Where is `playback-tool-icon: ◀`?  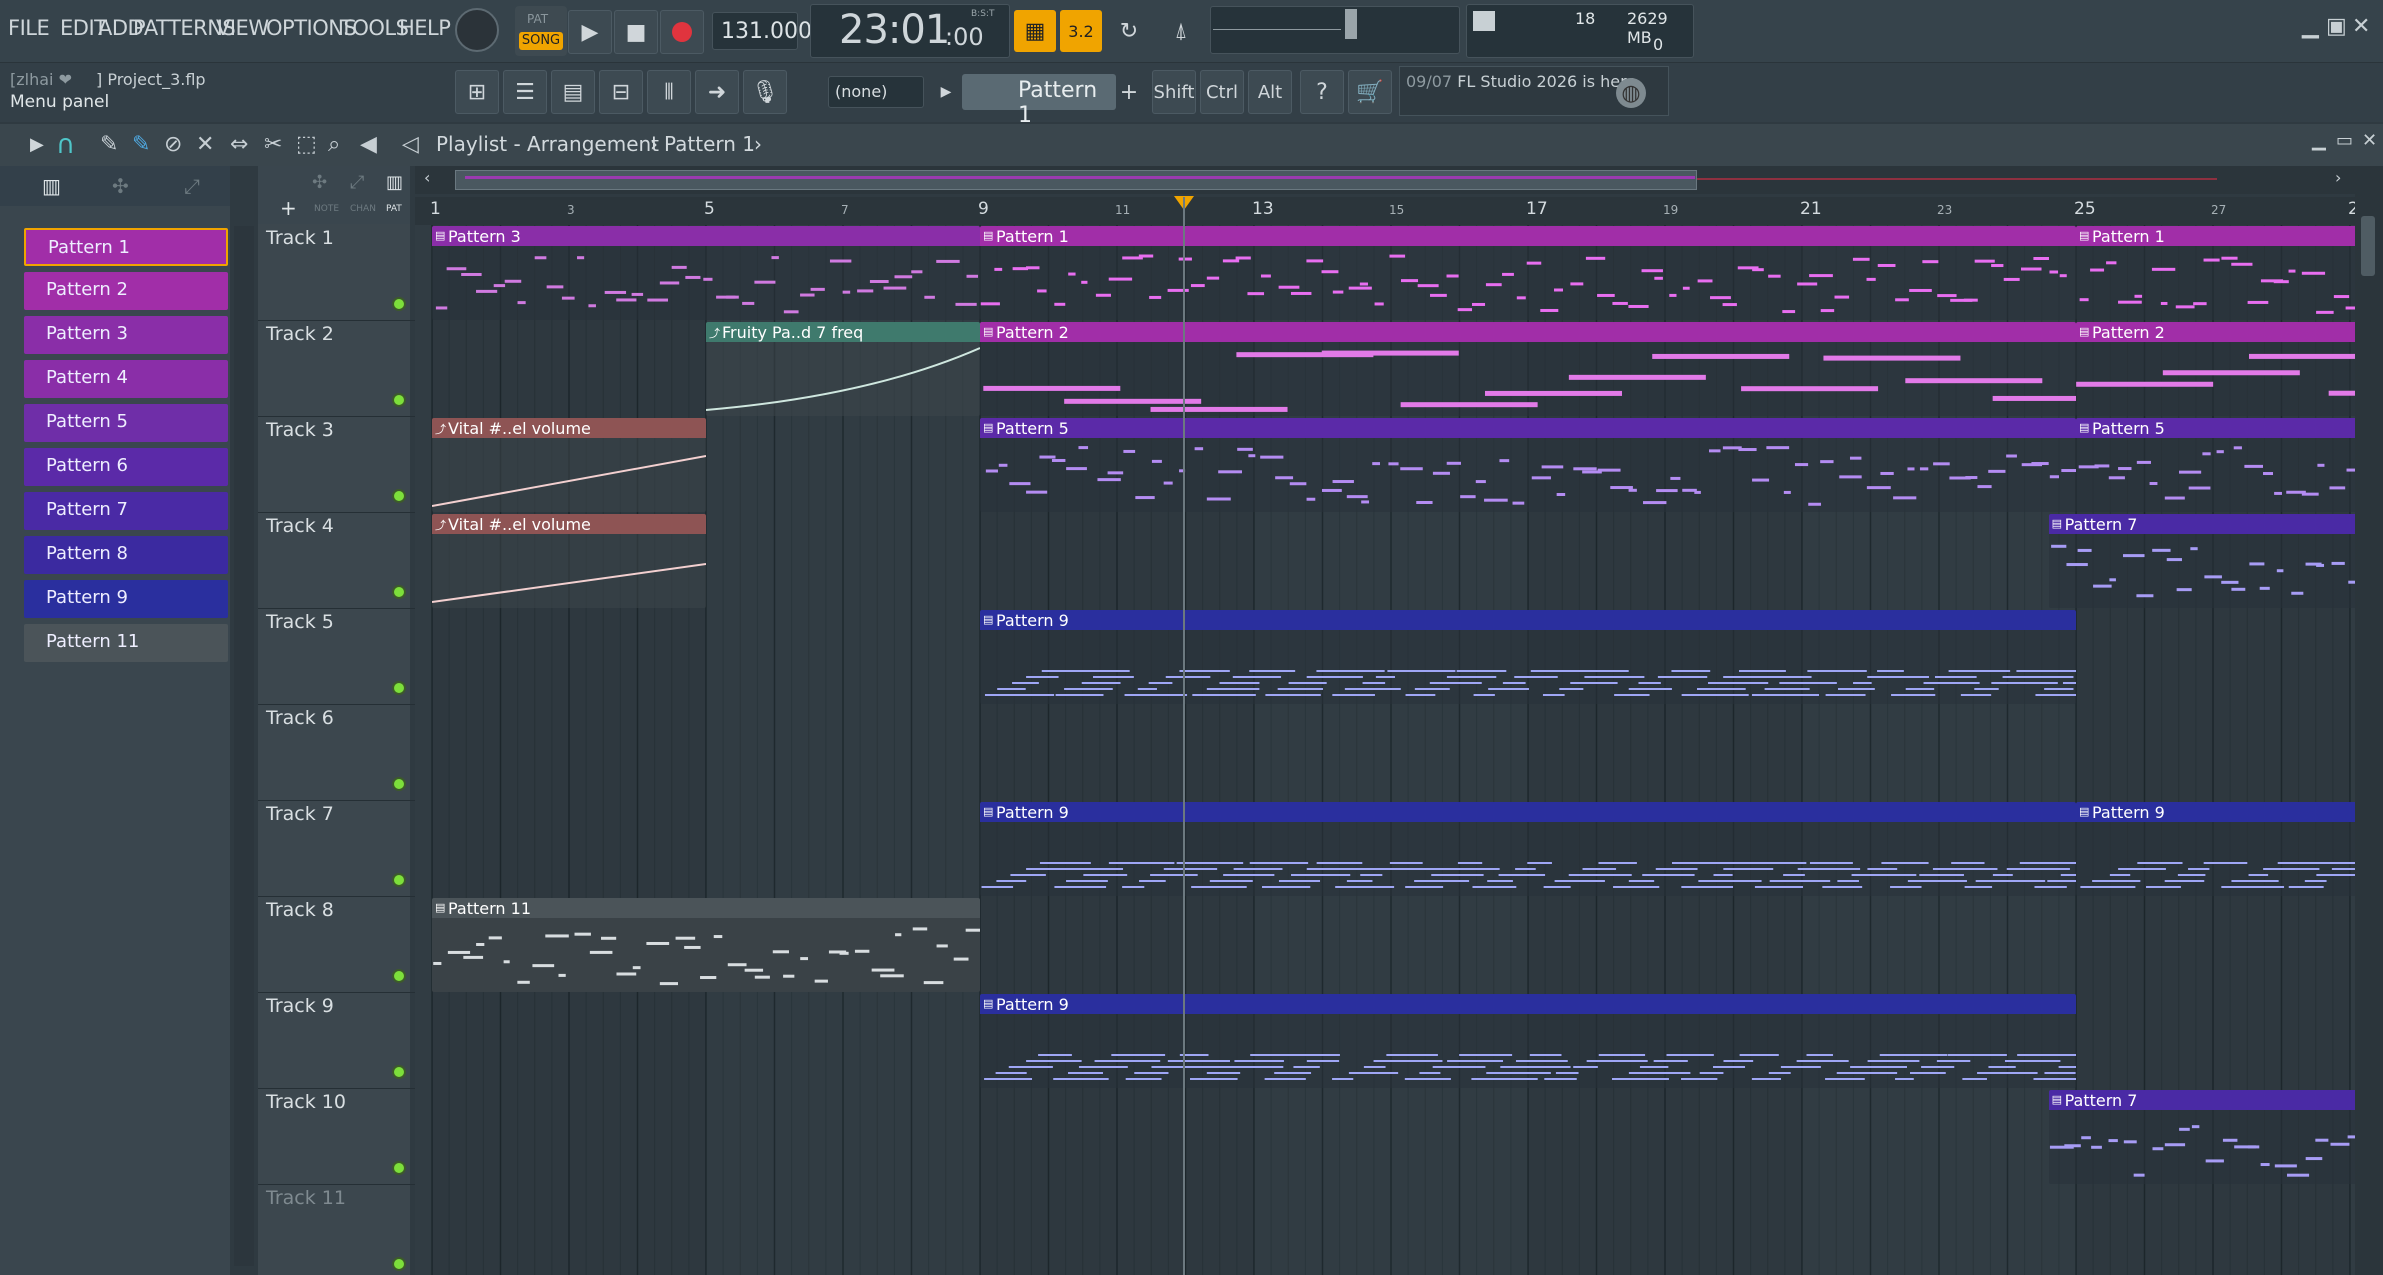
playback-tool-icon: ◀ is located at coordinates (368, 144).